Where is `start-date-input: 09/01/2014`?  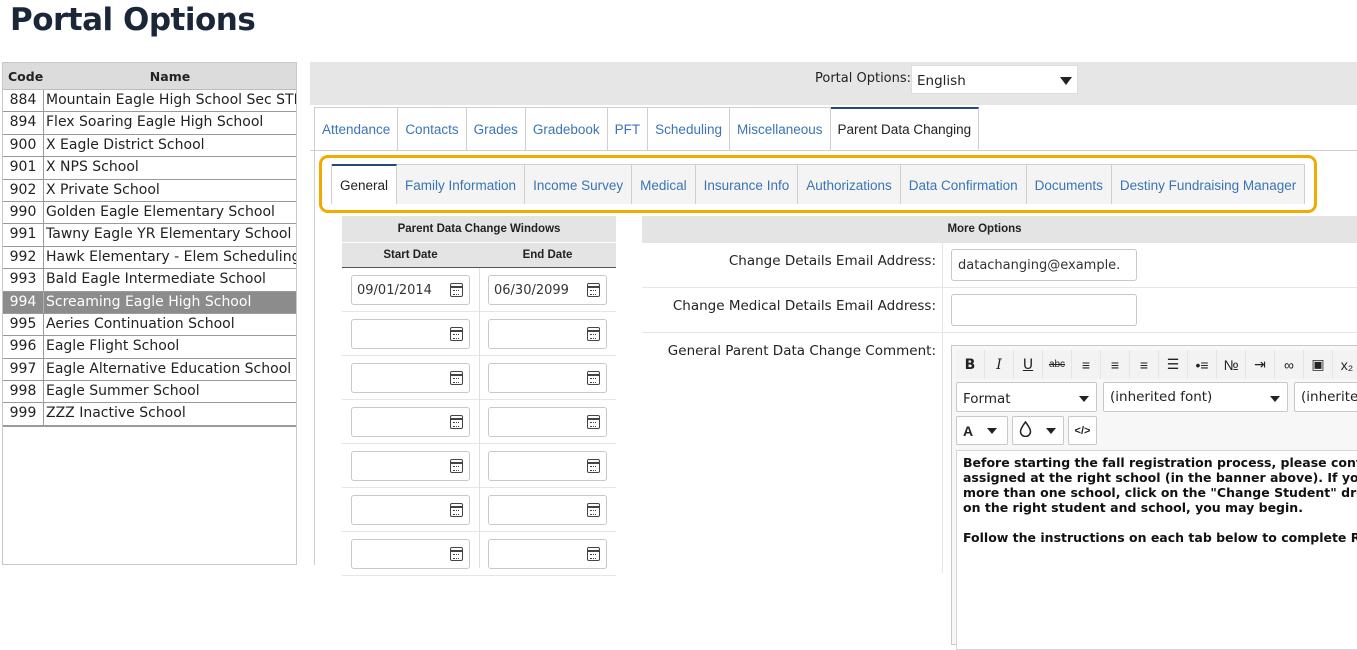 start-date-input: 09/01/2014 is located at coordinates (410, 290).